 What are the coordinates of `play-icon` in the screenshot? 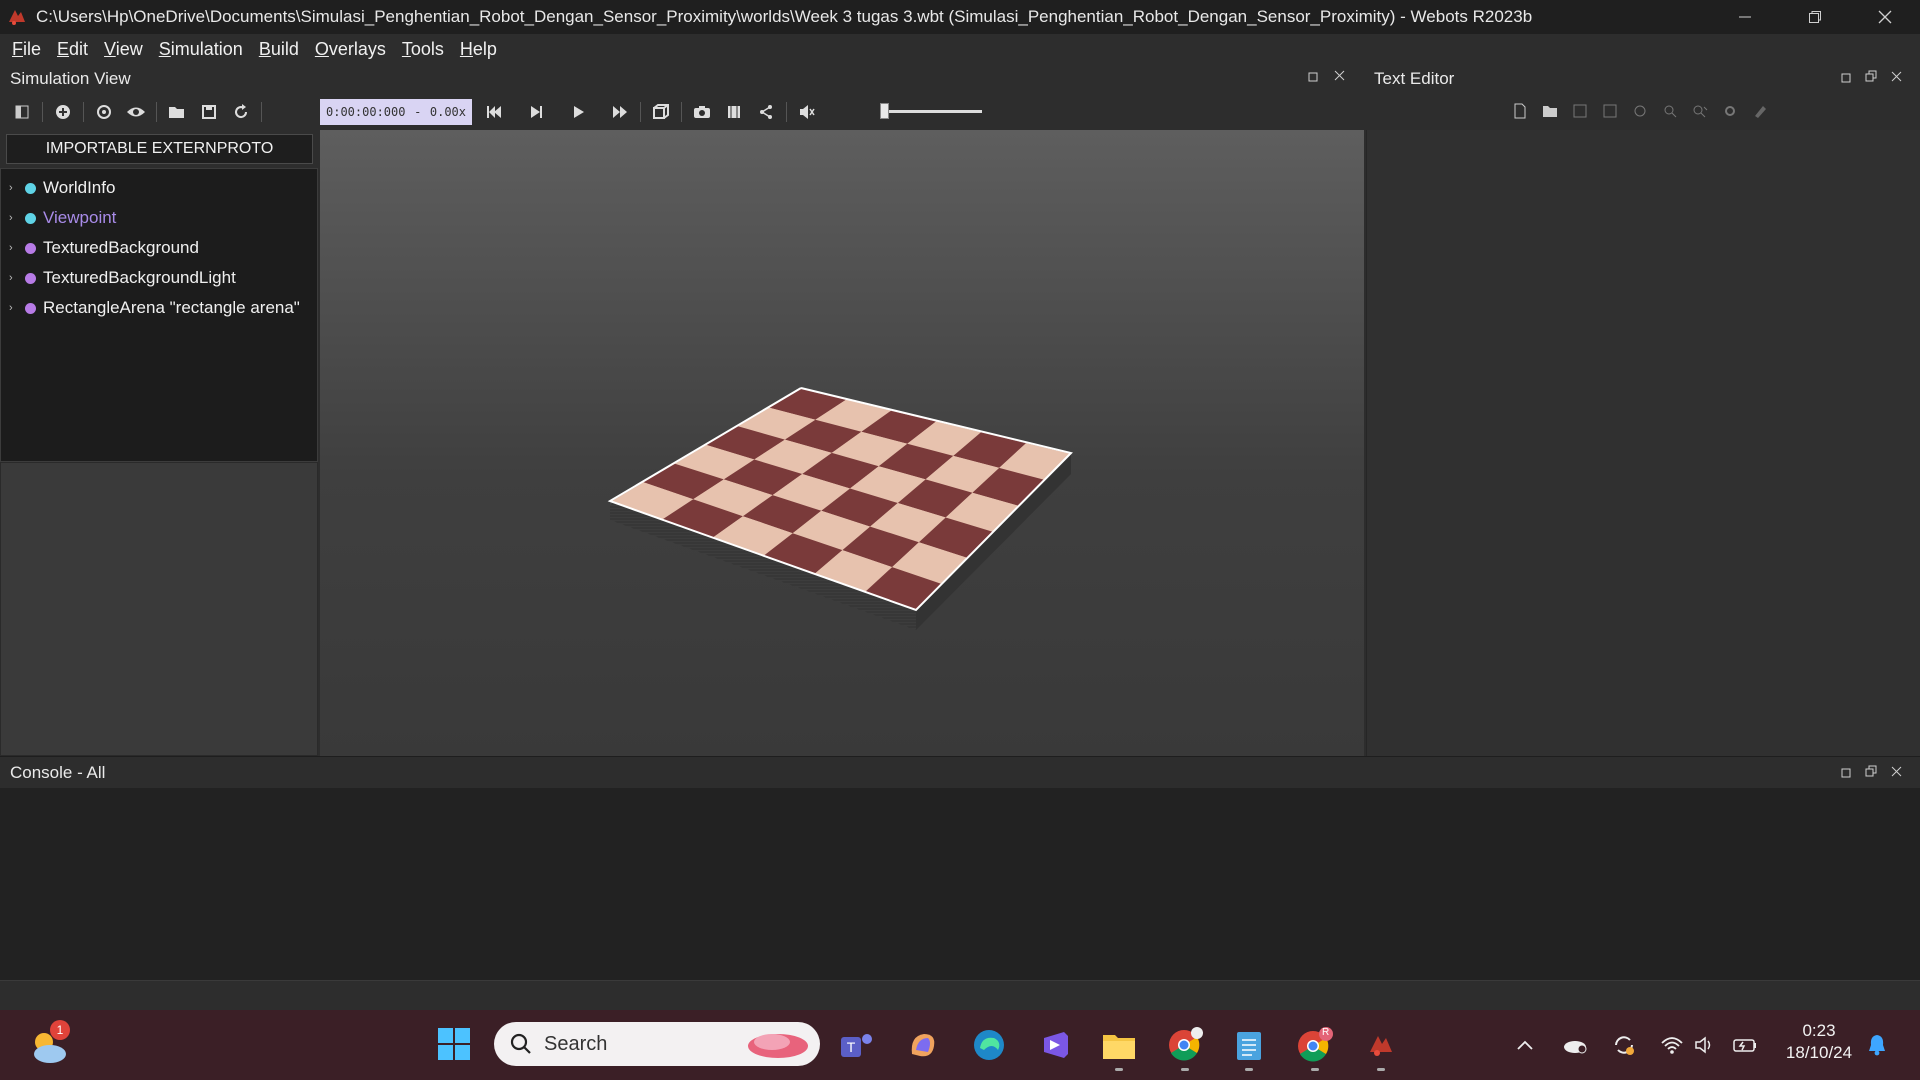 It's located at (579, 112).